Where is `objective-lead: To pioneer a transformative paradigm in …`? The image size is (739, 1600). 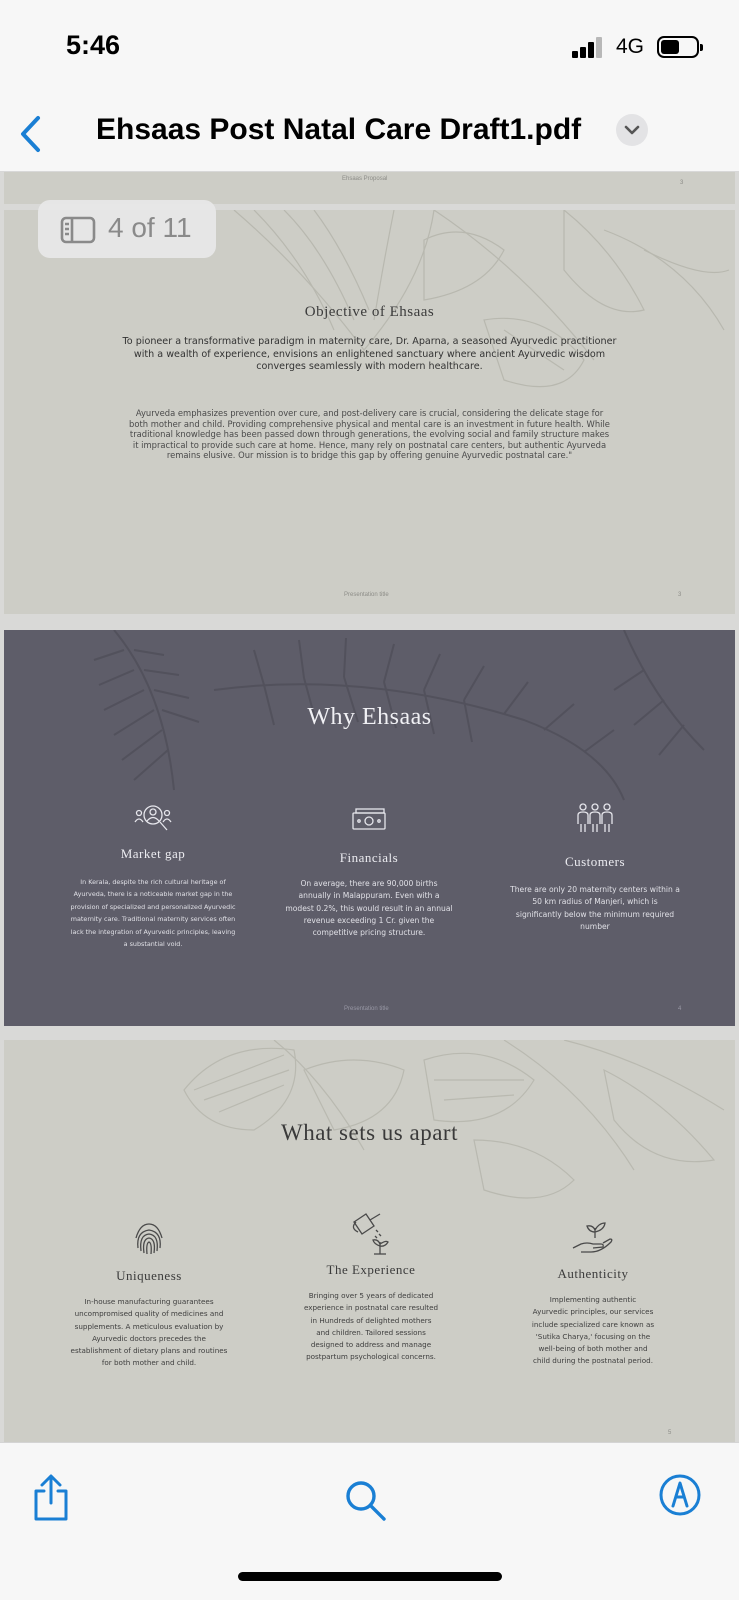
objective-lead: To pioneer a transformative paradigm in … is located at coordinates (369, 354).